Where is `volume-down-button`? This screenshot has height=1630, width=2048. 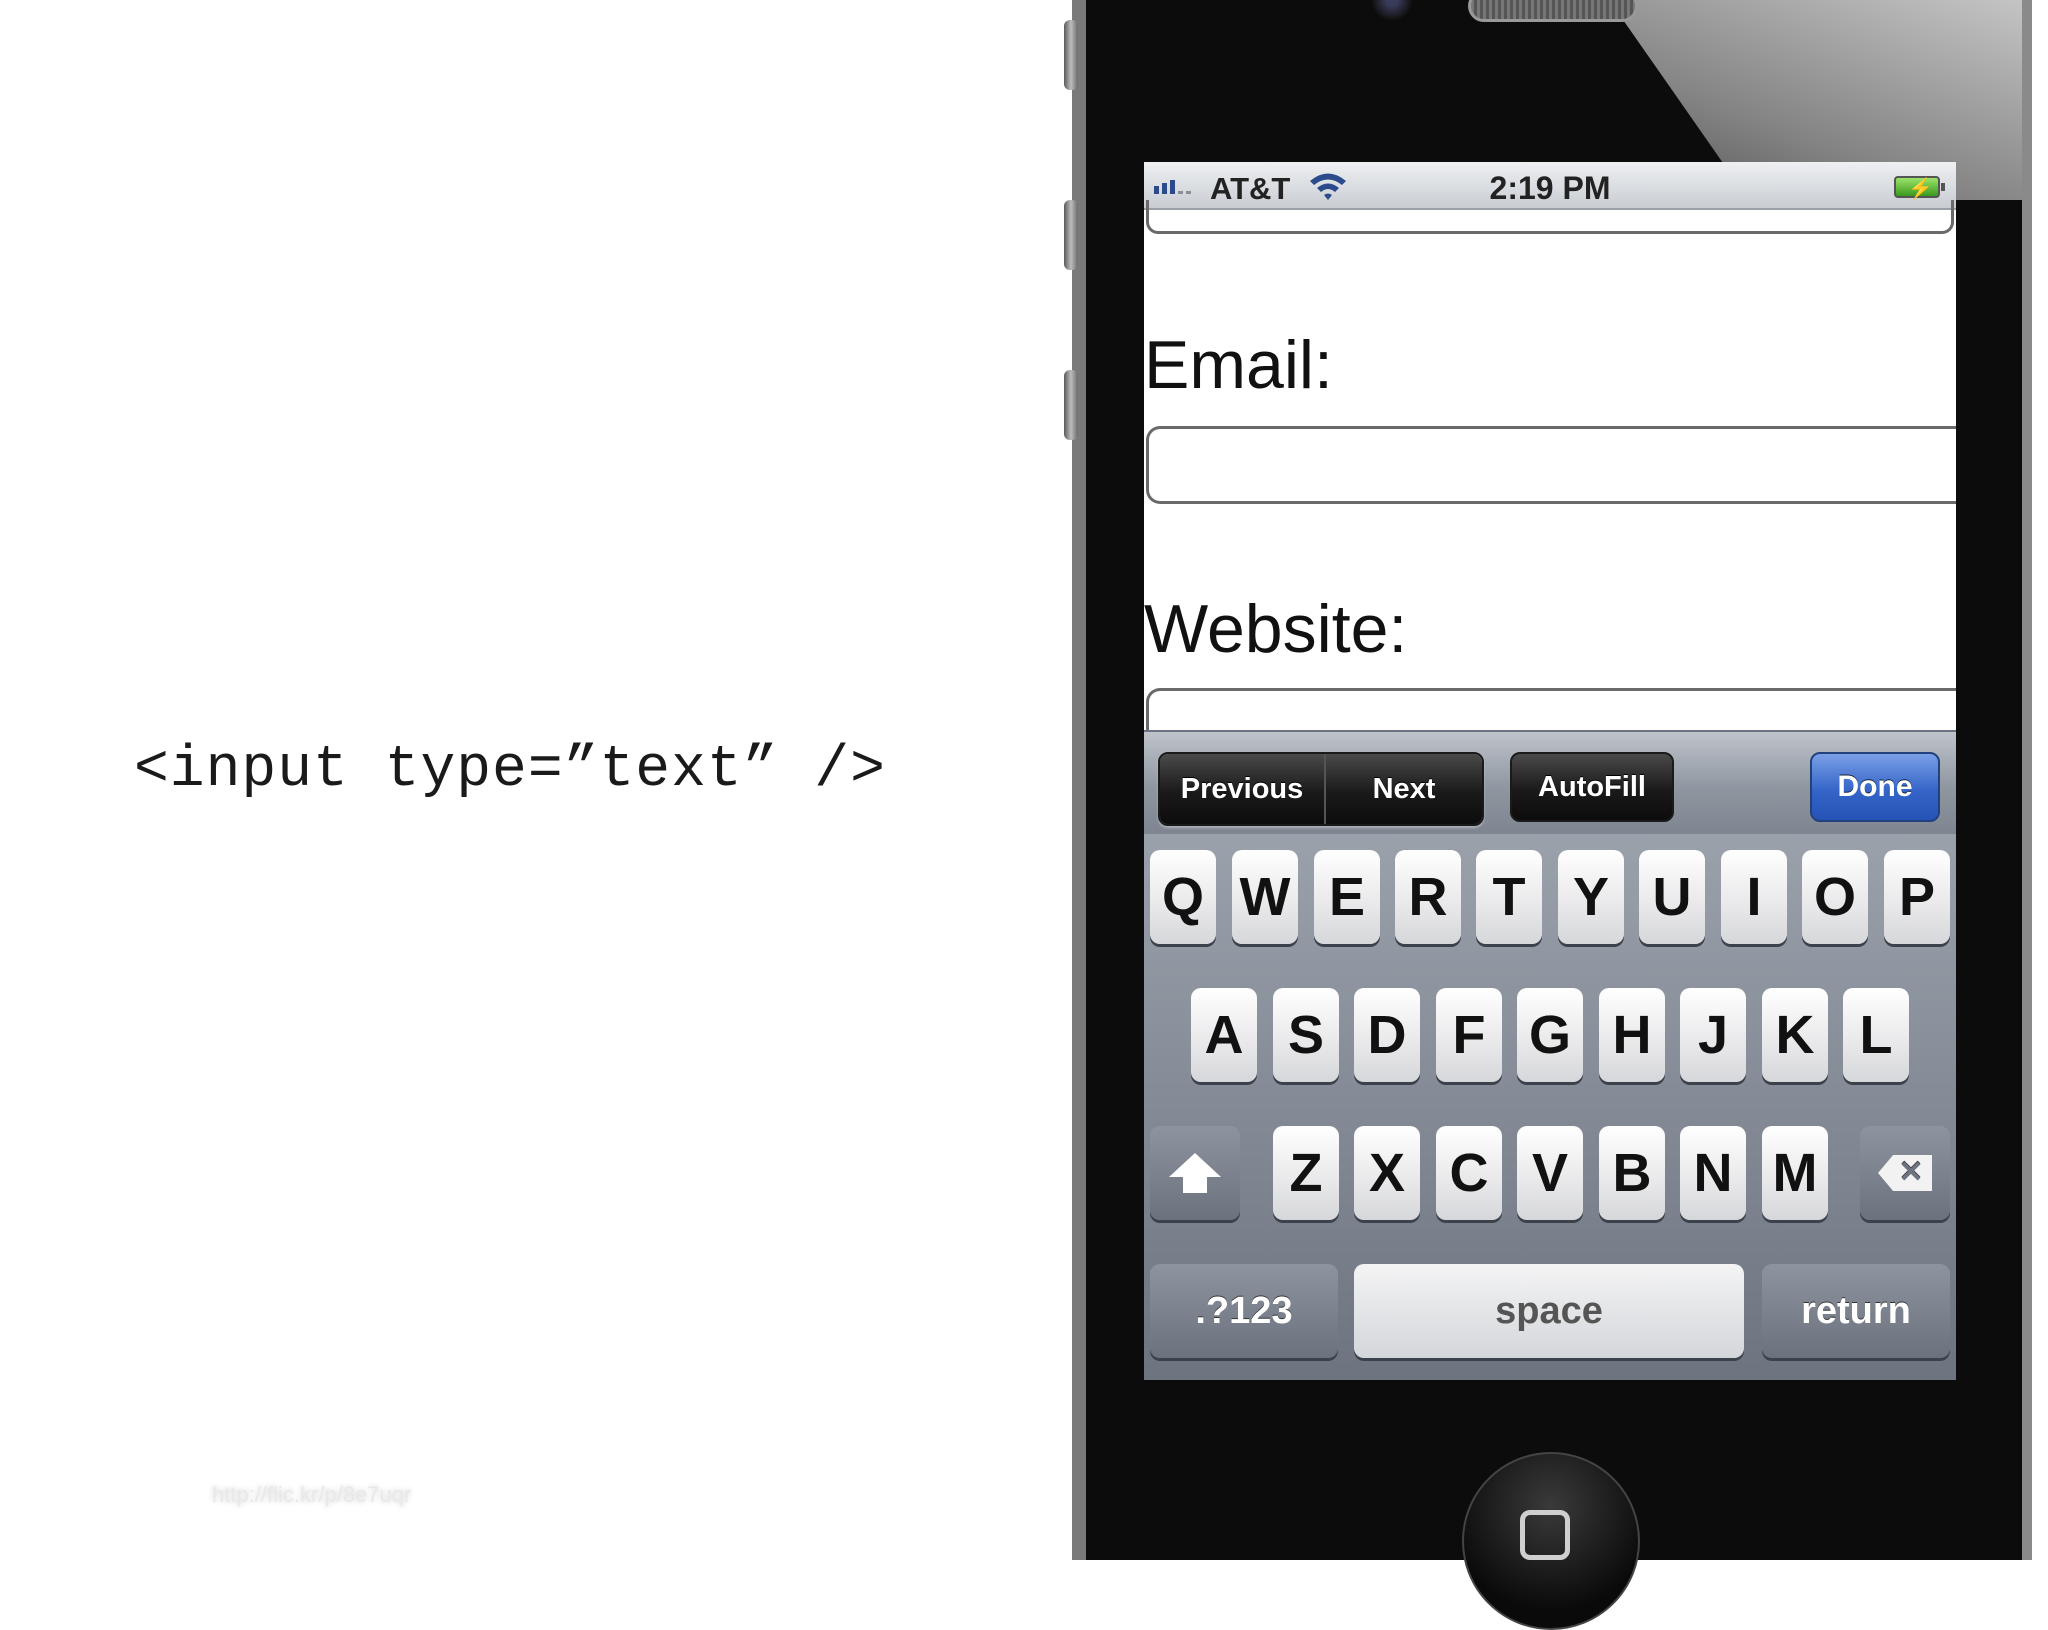 volume-down-button is located at coordinates (1071, 405).